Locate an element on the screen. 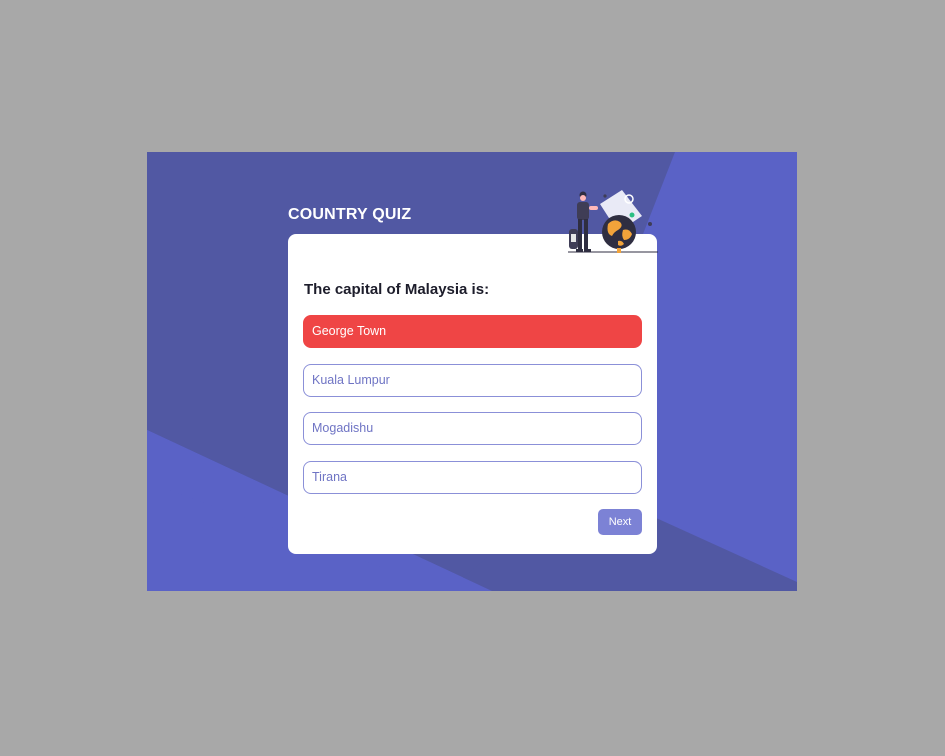 Image resolution: width=945 pixels, height=756 pixels. next-button: Next is located at coordinates (620, 522).